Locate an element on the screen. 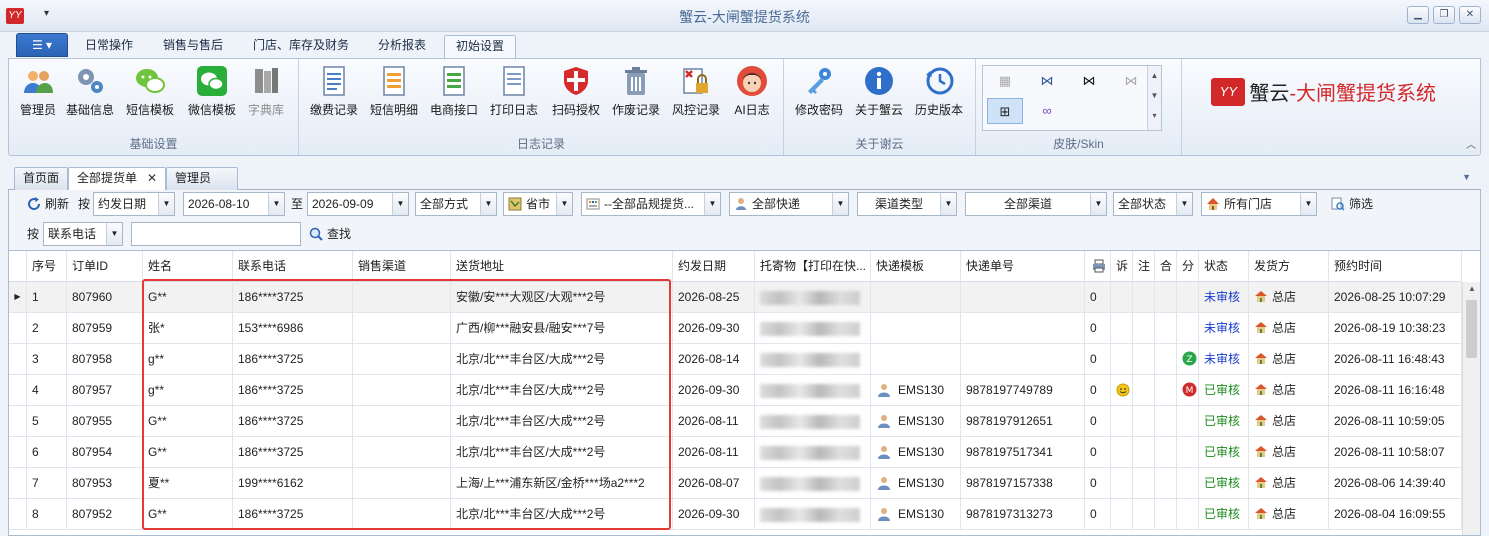 The width and height of the screenshot is (1489, 536). tab-list-dropdown-icon: ▼ is located at coordinates (1466, 177).